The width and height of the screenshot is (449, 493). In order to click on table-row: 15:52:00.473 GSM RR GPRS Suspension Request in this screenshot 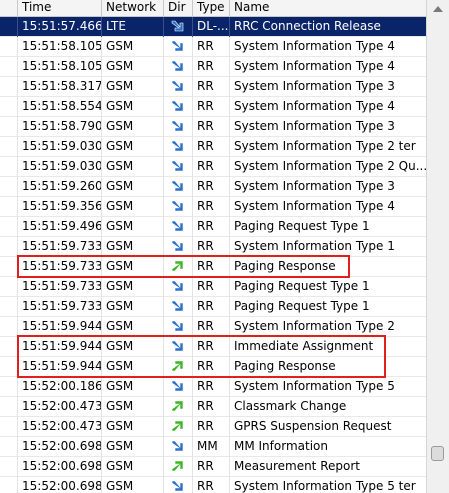, I will do `click(213, 427)`.